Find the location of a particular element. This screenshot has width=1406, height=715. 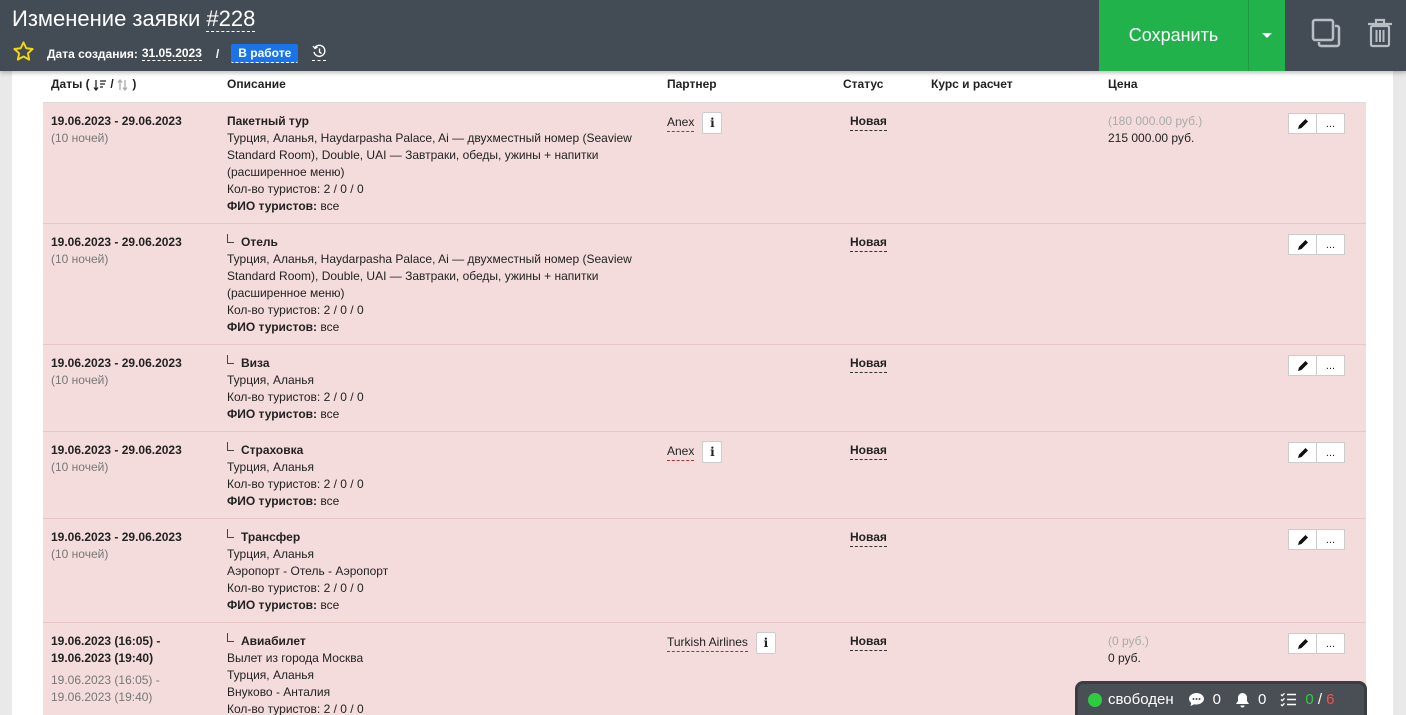

column-dates: Даты ( / ) is located at coordinates (93, 84).